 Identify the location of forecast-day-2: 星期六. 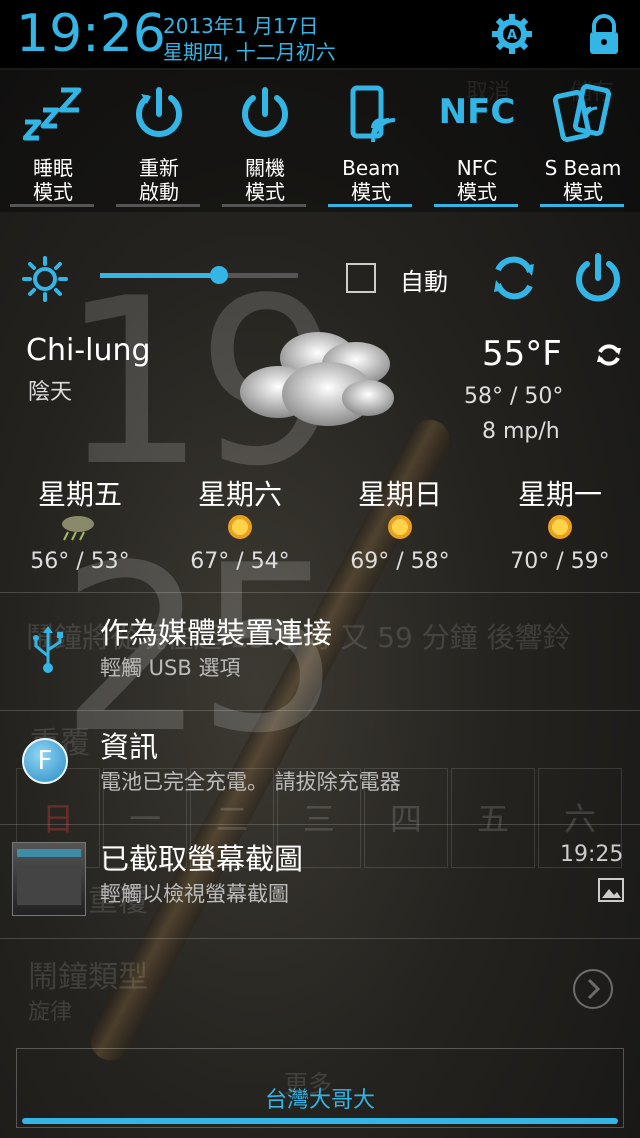
(239, 494).